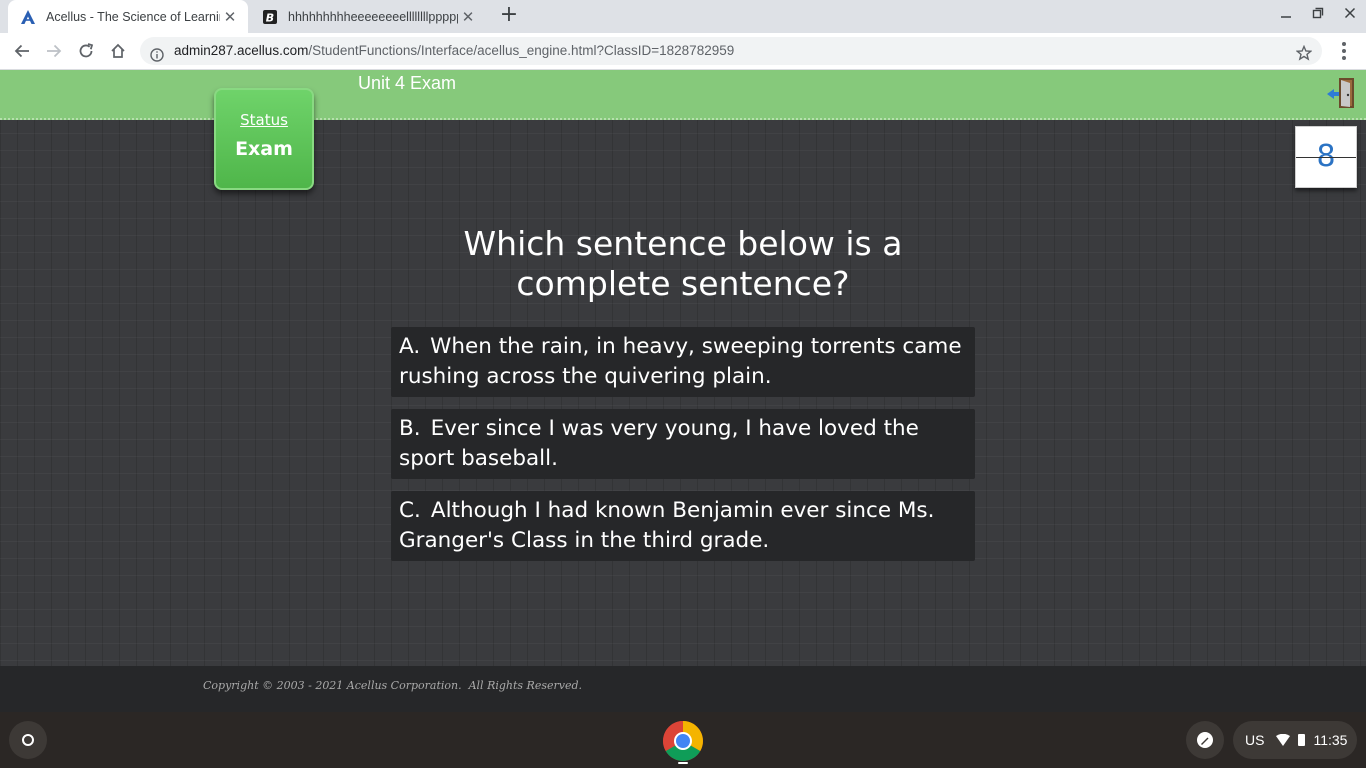 Image resolution: width=1366 pixels, height=768 pixels. Describe the element at coordinates (241, 50) in the screenshot. I see `url-host: admin287.acellus.com` at that location.